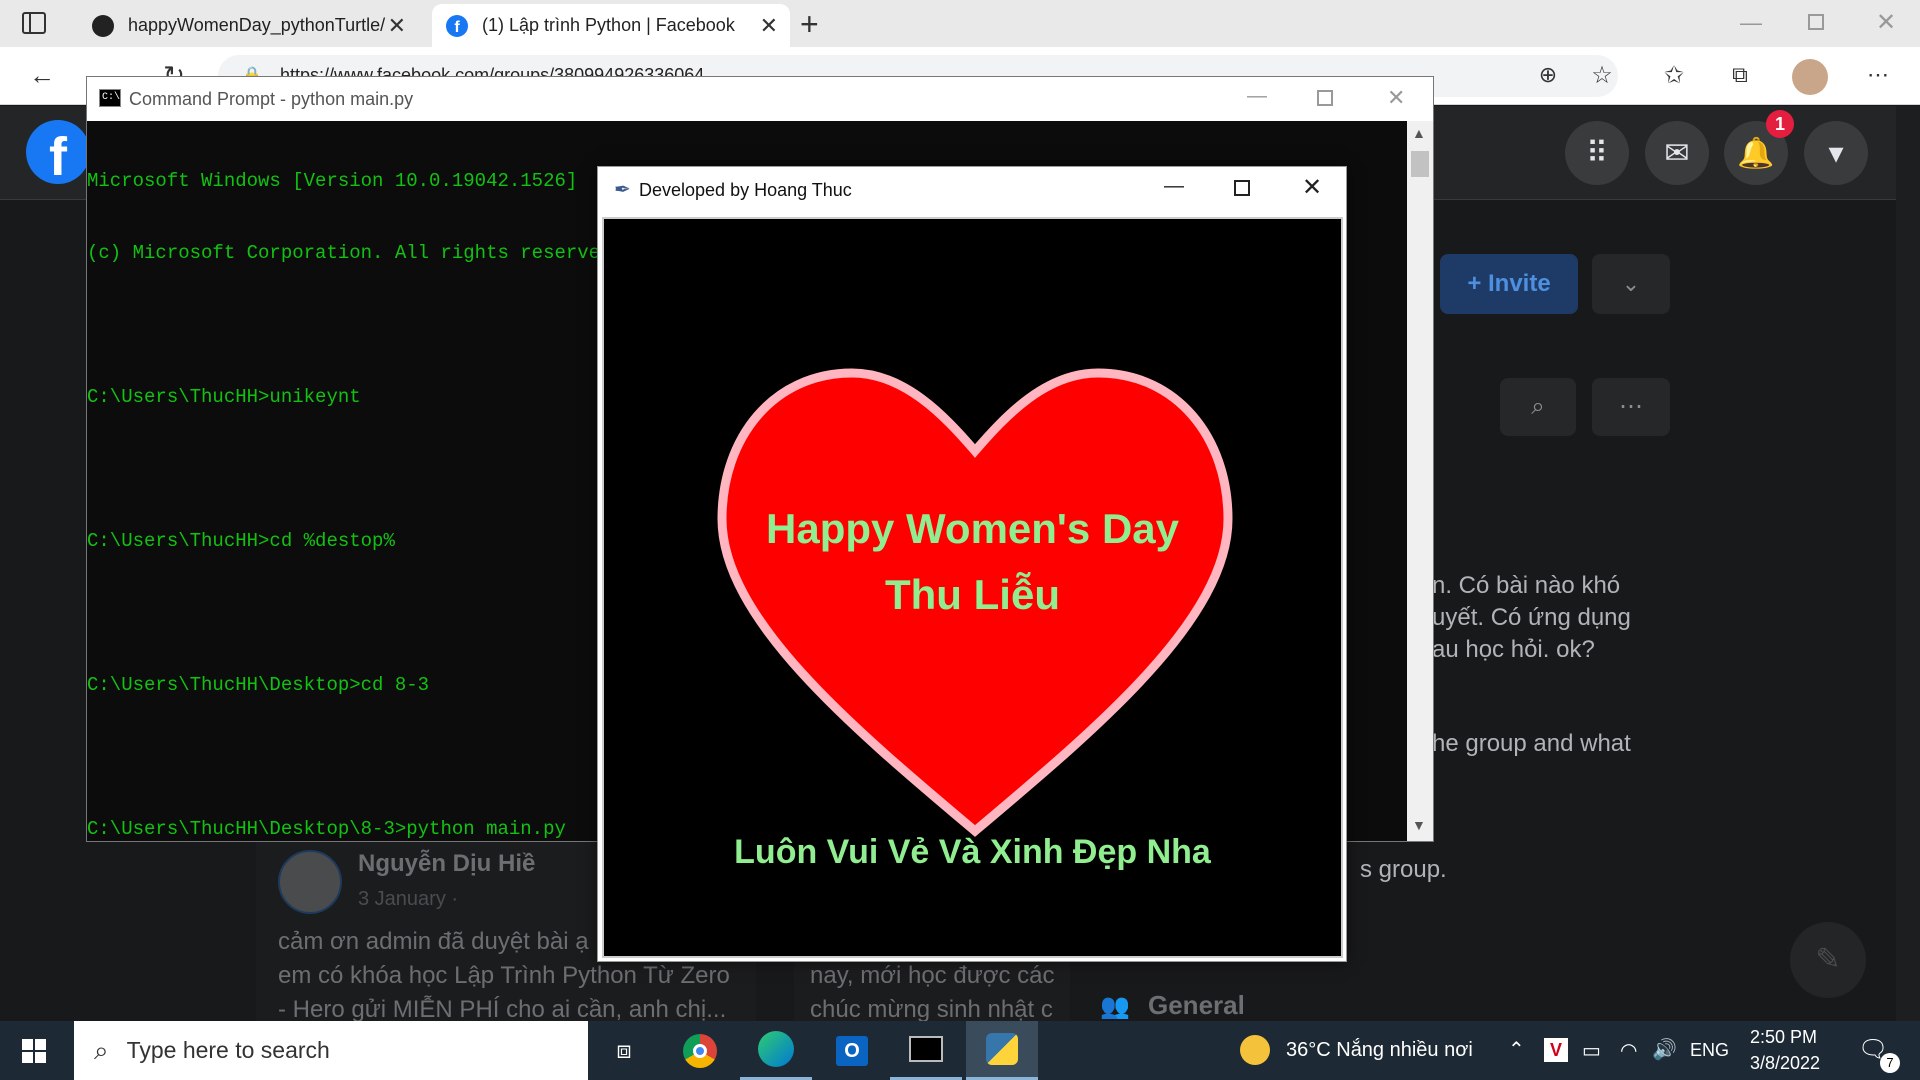  What do you see at coordinates (1531, 743) in the screenshot?
I see `group-text: he group and what` at bounding box center [1531, 743].